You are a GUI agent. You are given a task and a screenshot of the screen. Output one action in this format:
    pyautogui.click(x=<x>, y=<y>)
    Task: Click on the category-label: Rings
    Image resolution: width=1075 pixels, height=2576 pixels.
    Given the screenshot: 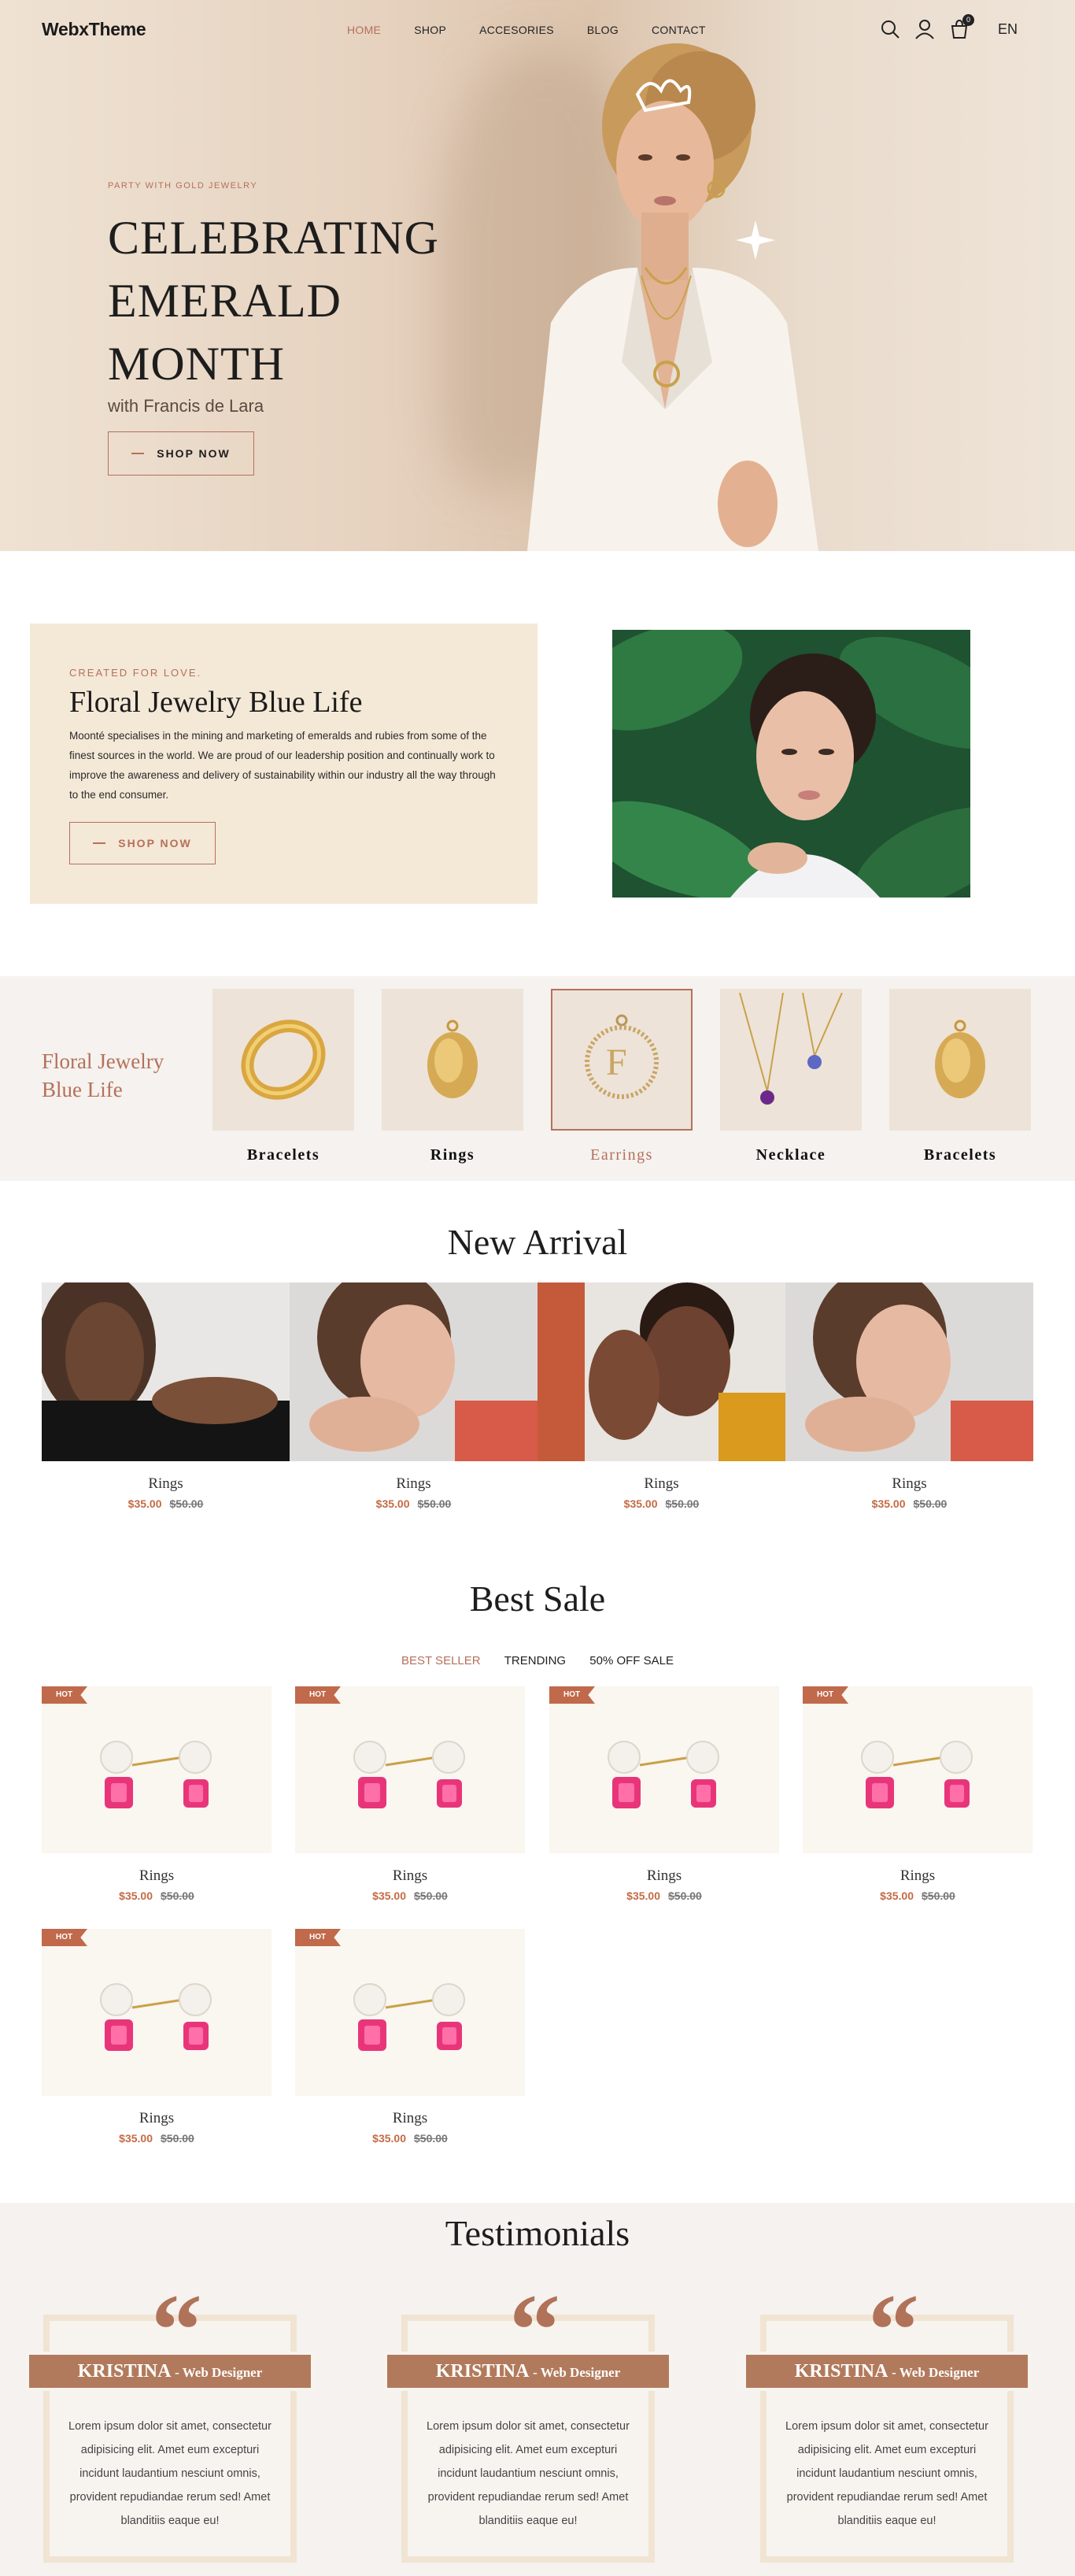 What is the action you would take?
    pyautogui.click(x=452, y=1155)
    